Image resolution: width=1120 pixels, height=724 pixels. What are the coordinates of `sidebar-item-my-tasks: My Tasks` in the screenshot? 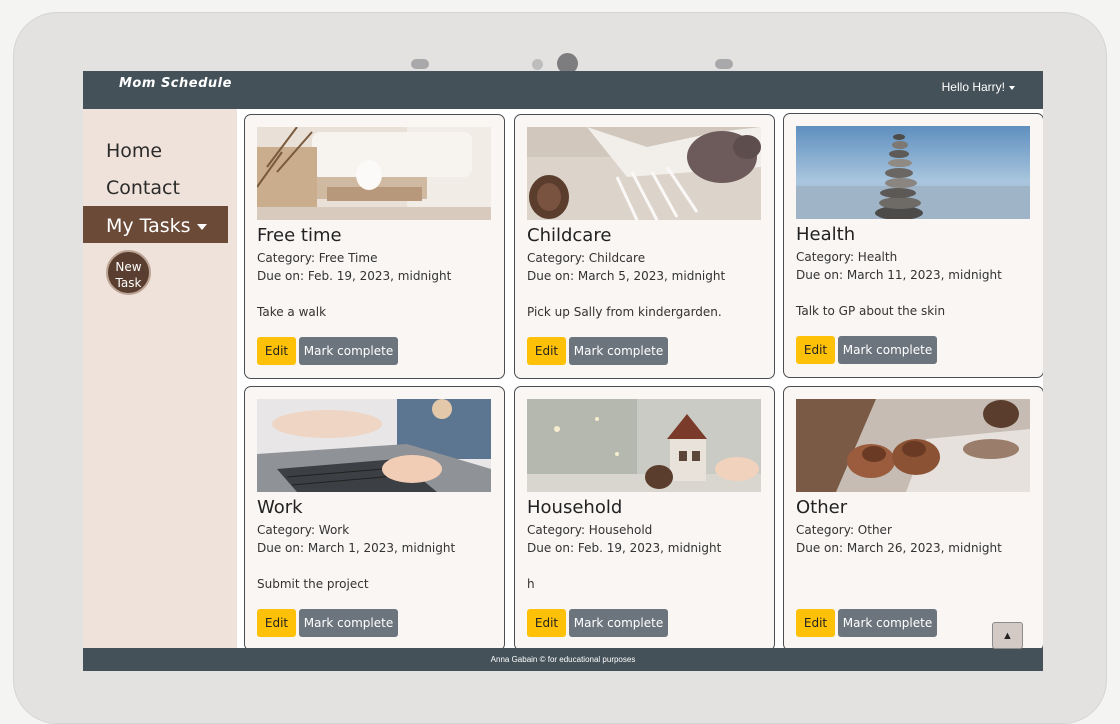 It's located at (155, 224).